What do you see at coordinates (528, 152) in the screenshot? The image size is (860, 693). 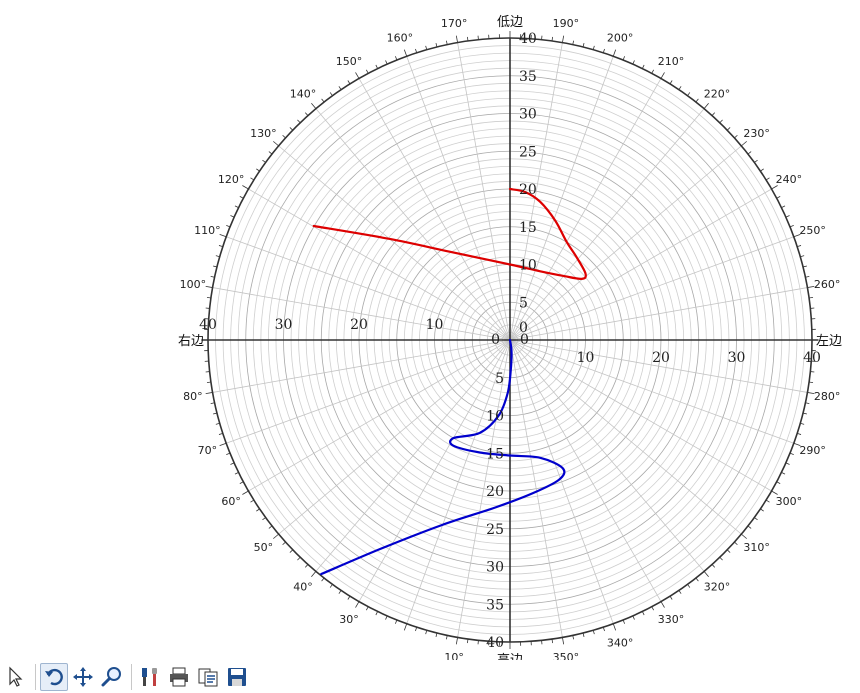 I see `radial-tick-label: 25` at bounding box center [528, 152].